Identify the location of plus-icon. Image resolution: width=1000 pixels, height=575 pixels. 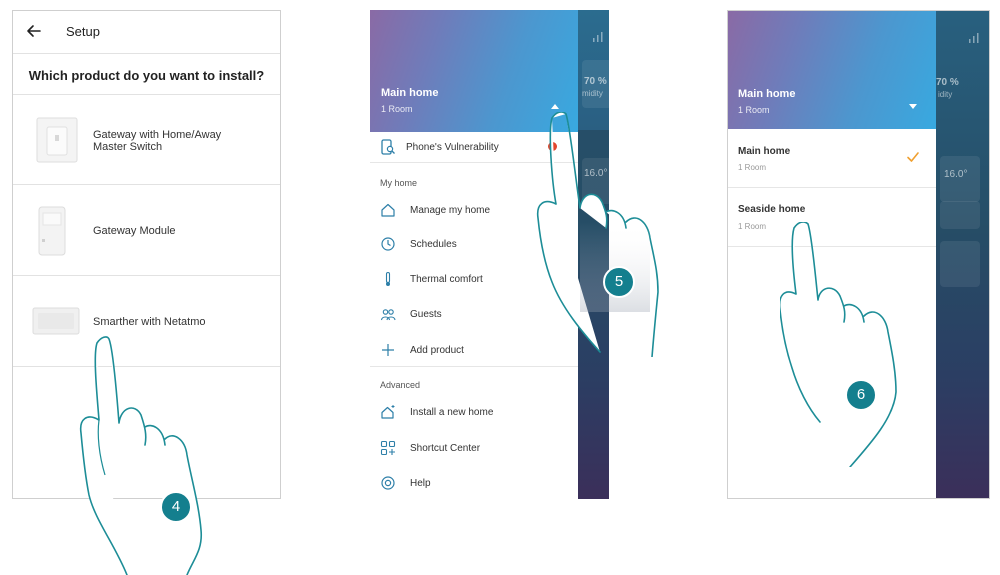
(388, 350).